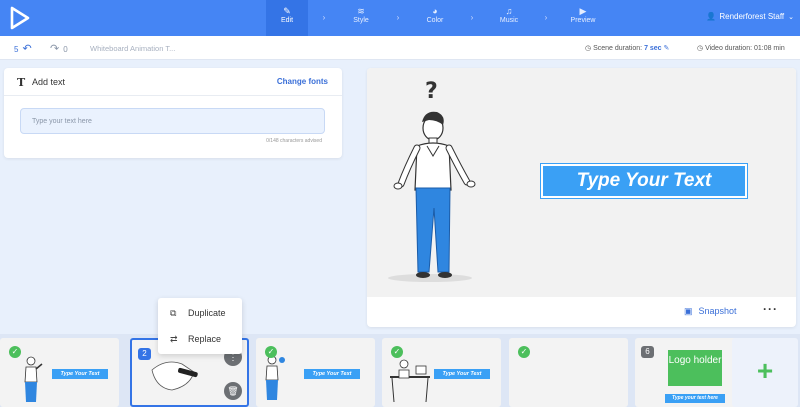 The width and height of the screenshot is (800, 407). Describe the element at coordinates (21, 82) in the screenshot. I see `text-icon: T` at that location.